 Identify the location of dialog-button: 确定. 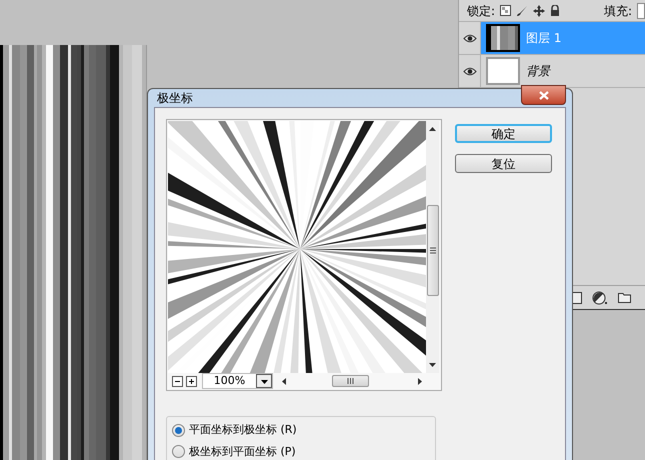
(503, 133).